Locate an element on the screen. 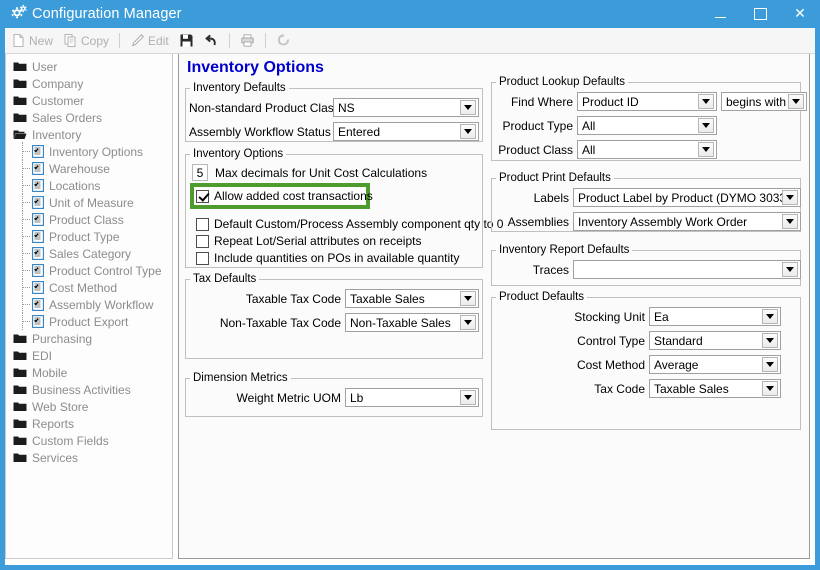  product-defaults-legend: Product Defaults is located at coordinates (542, 297).